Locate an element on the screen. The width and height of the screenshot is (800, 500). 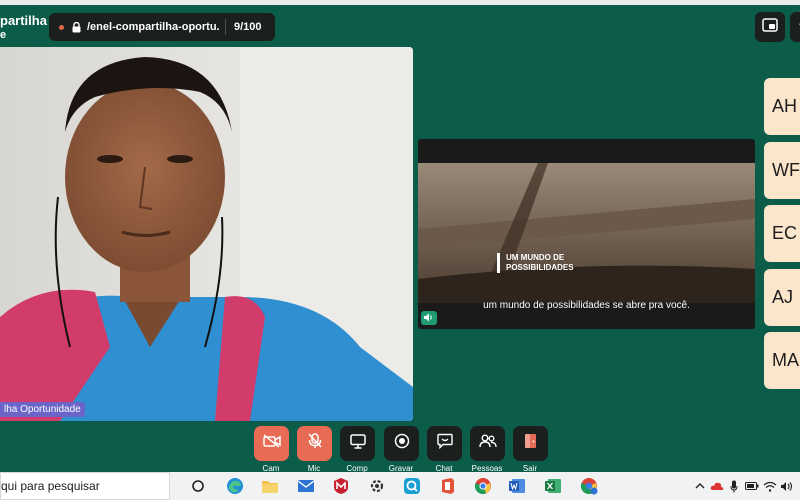
screen-share-button is located at coordinates (357, 443).